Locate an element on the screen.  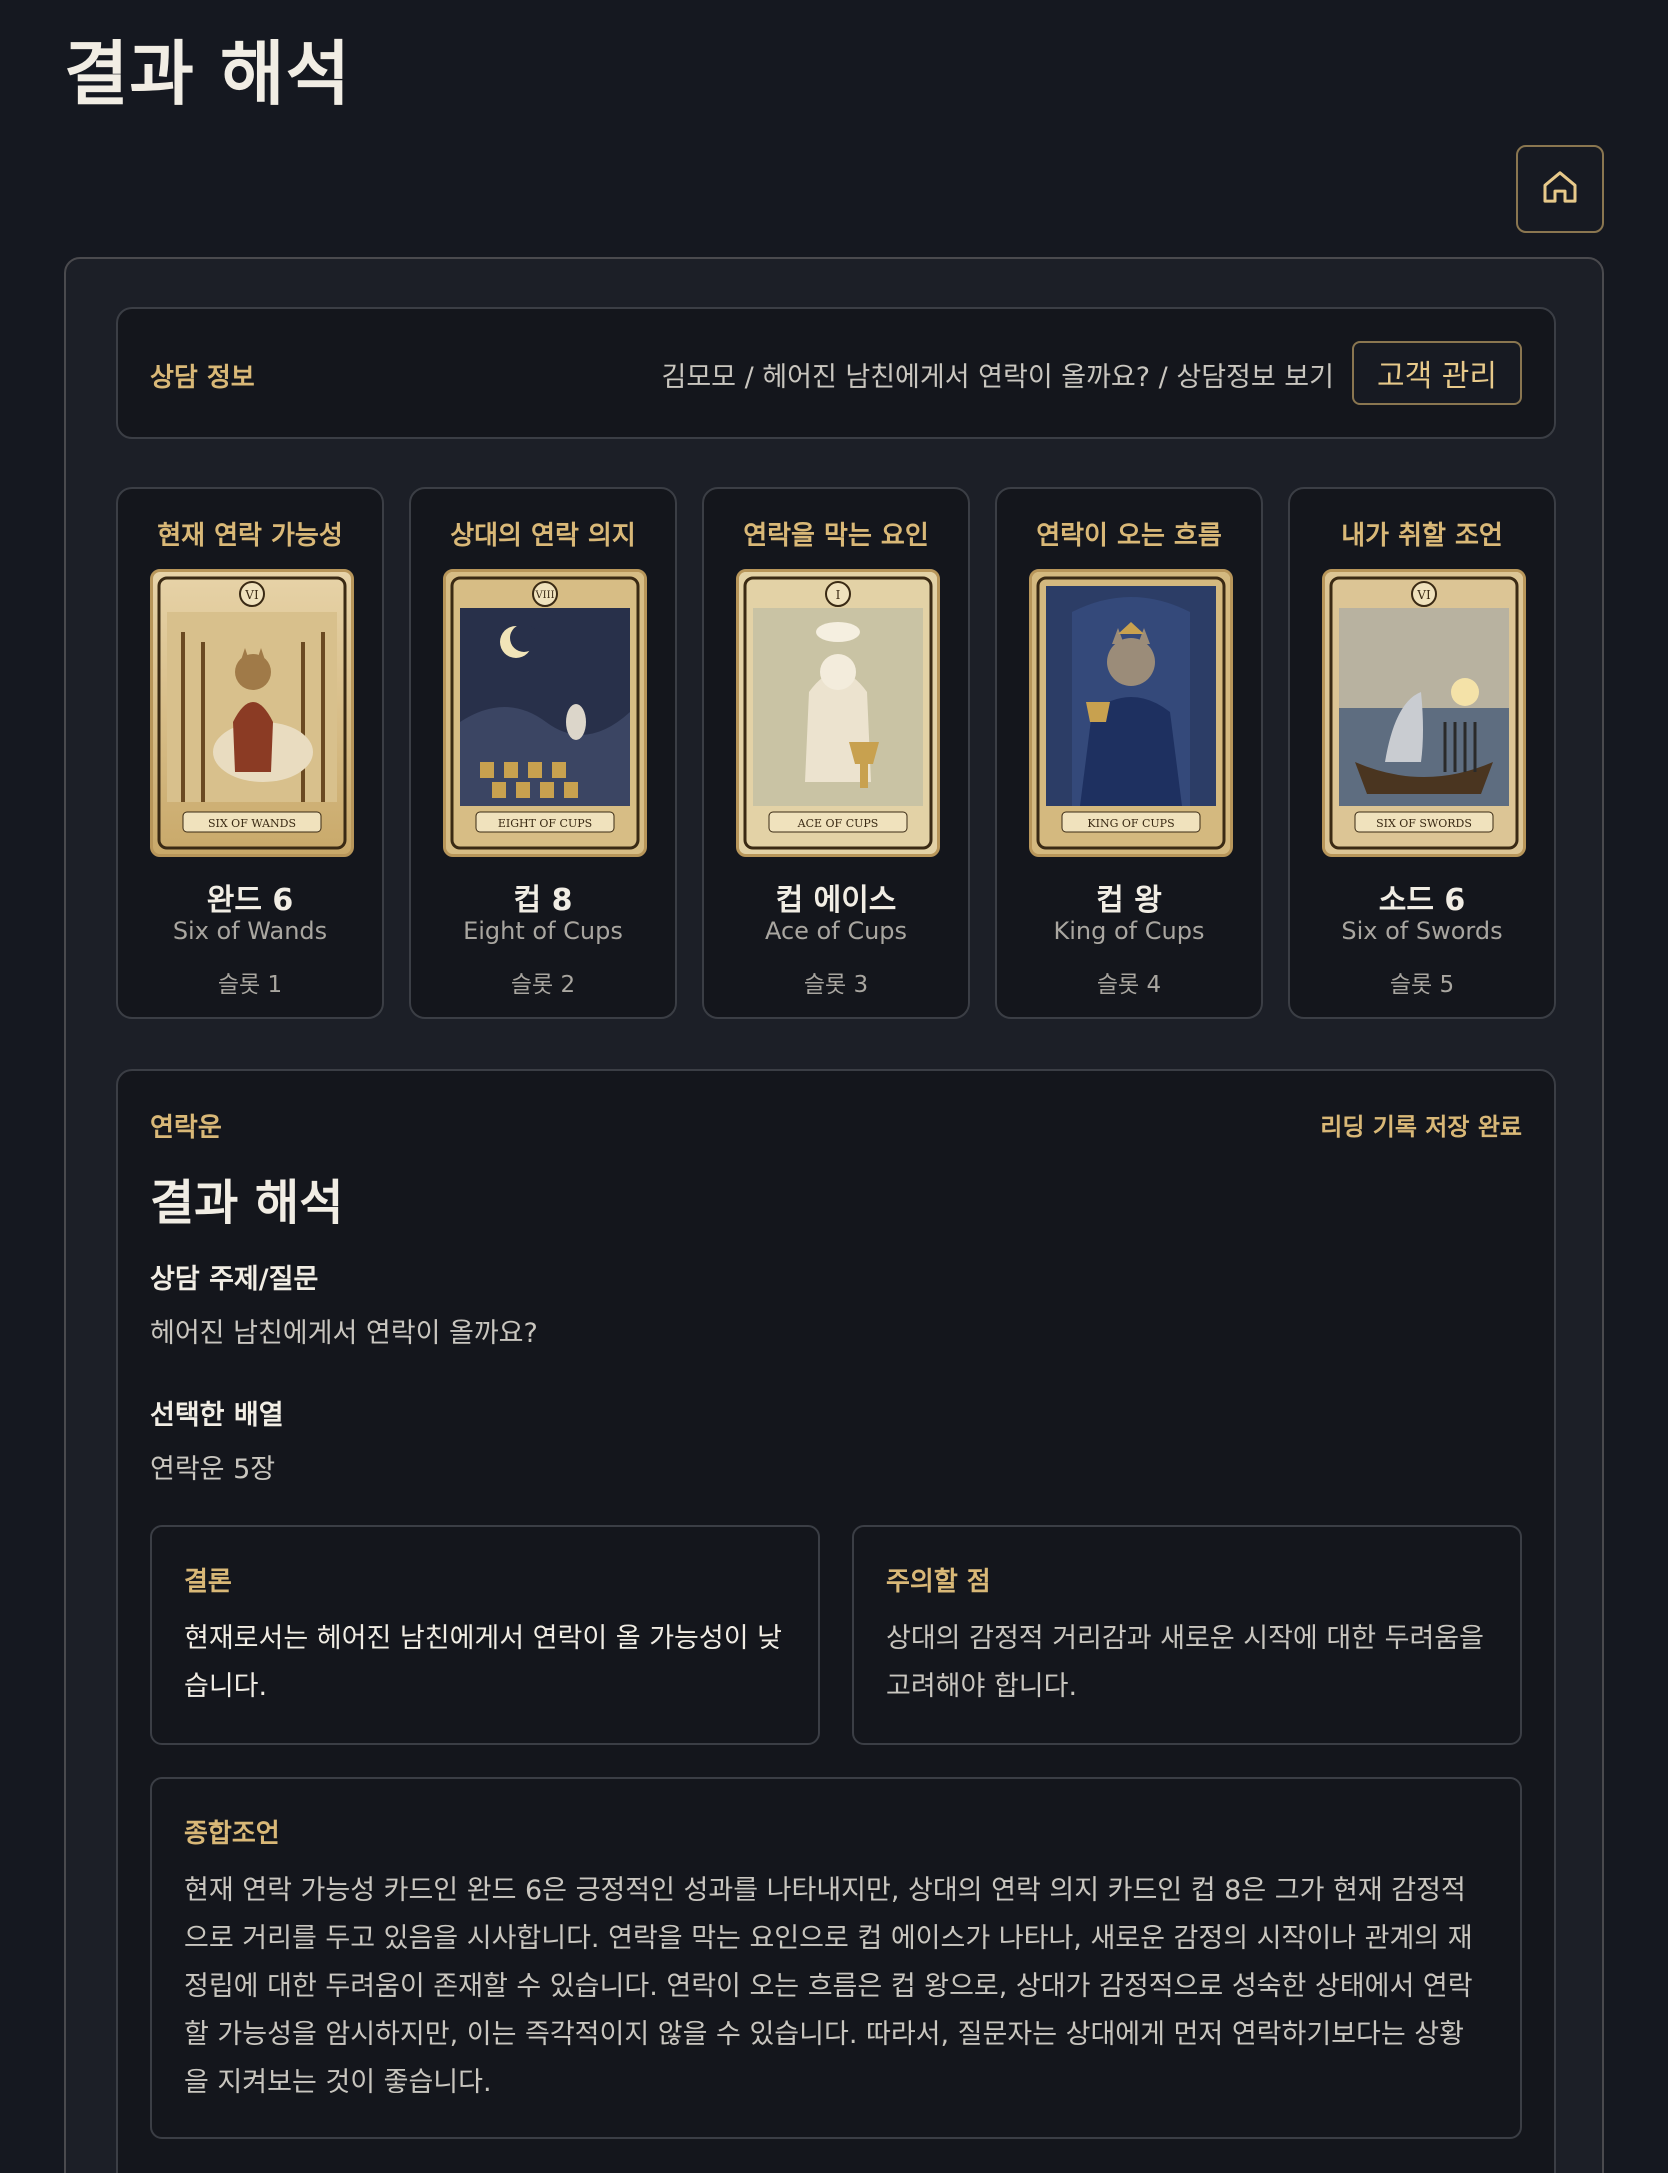
result-title: 결과 해석 is located at coordinates (247, 1203).